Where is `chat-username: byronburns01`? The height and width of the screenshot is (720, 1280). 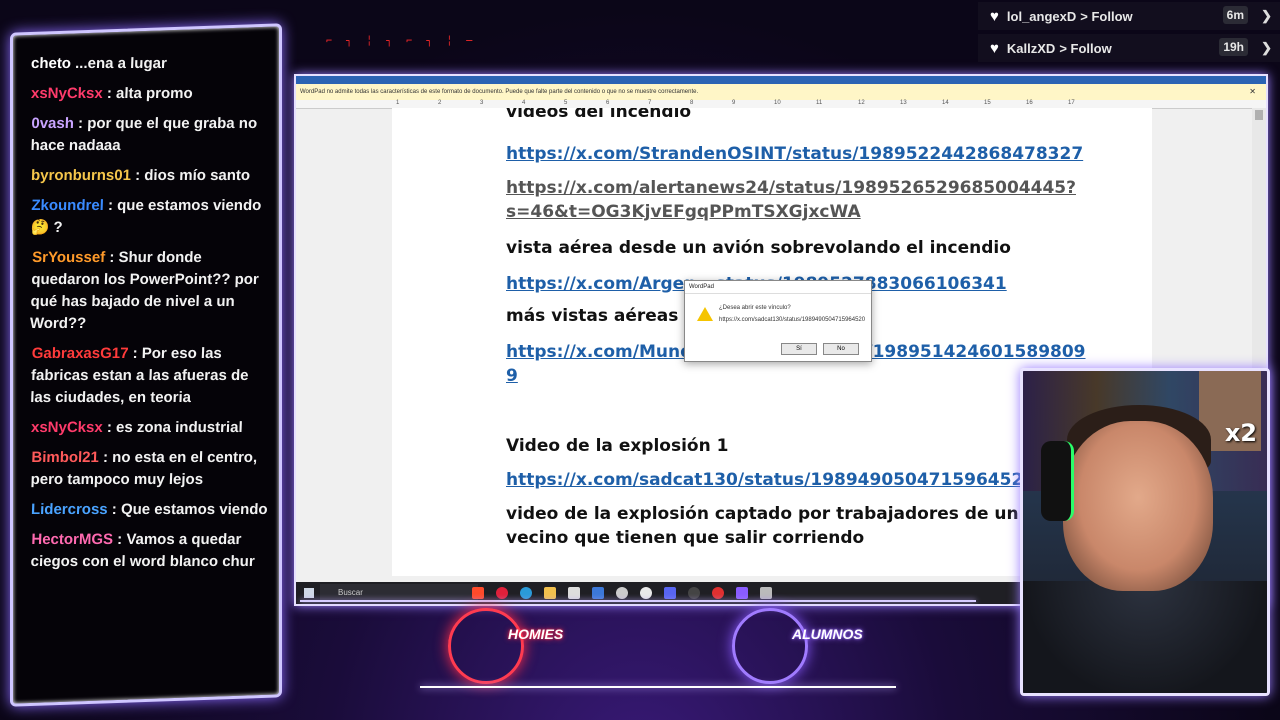 chat-username: byronburns01 is located at coordinates (83, 175).